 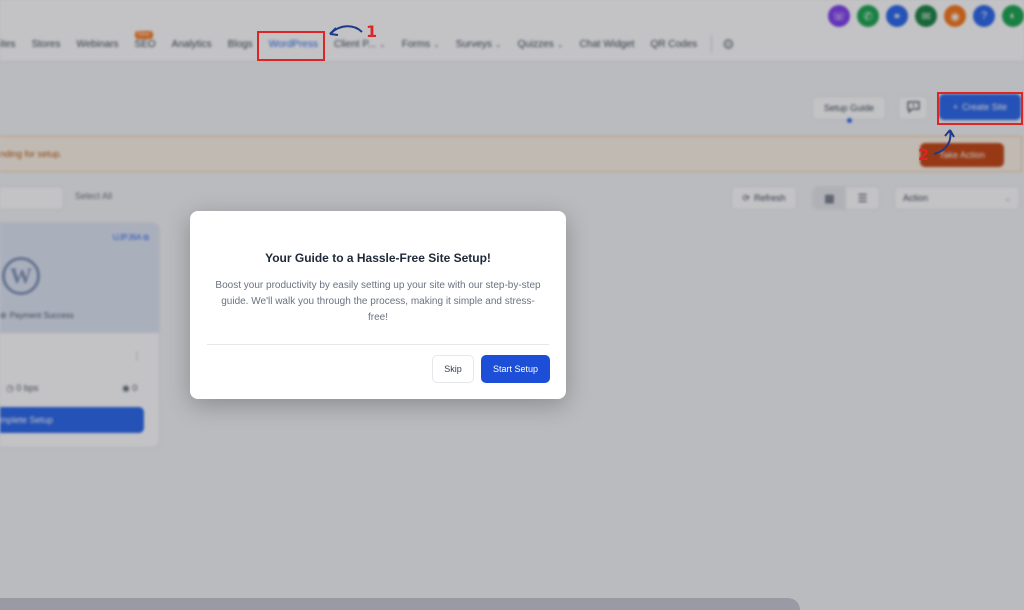 I want to click on modal-title: Your Guide to a Hassle-Free Site Setup!, so click(x=378, y=258).